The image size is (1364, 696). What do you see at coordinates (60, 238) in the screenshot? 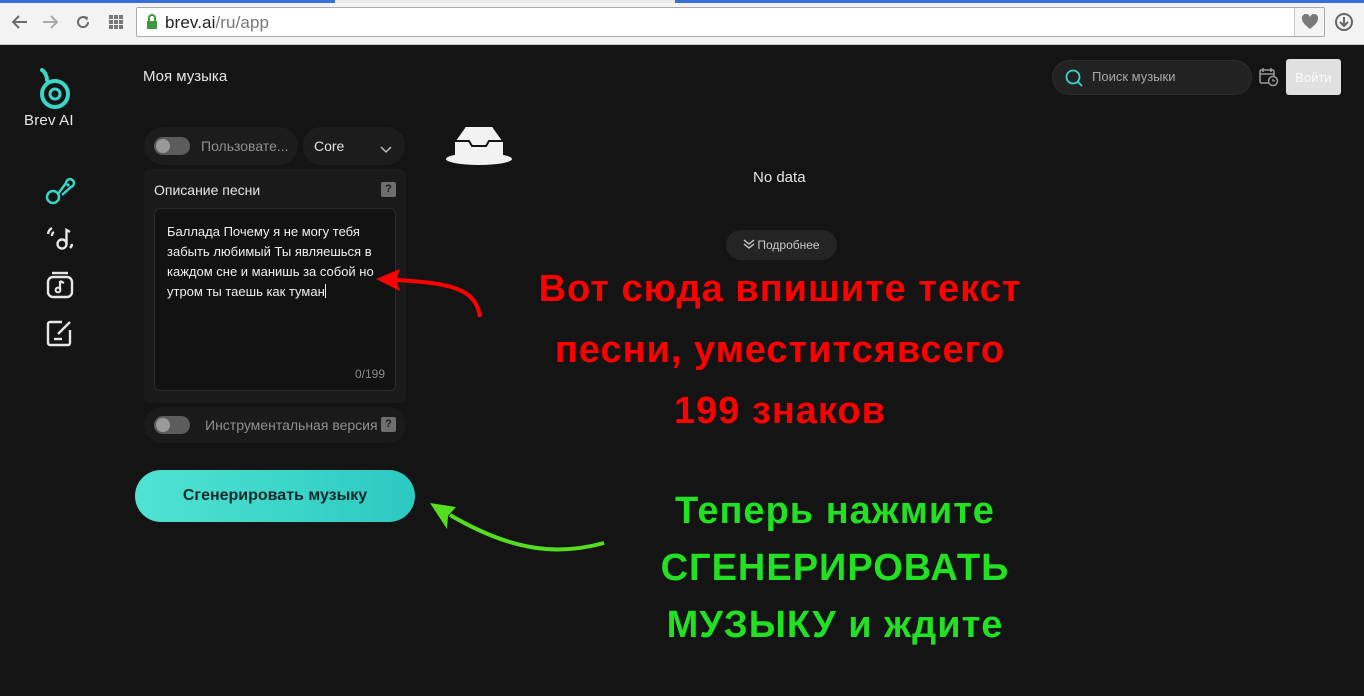
I see `radio-music-icon` at bounding box center [60, 238].